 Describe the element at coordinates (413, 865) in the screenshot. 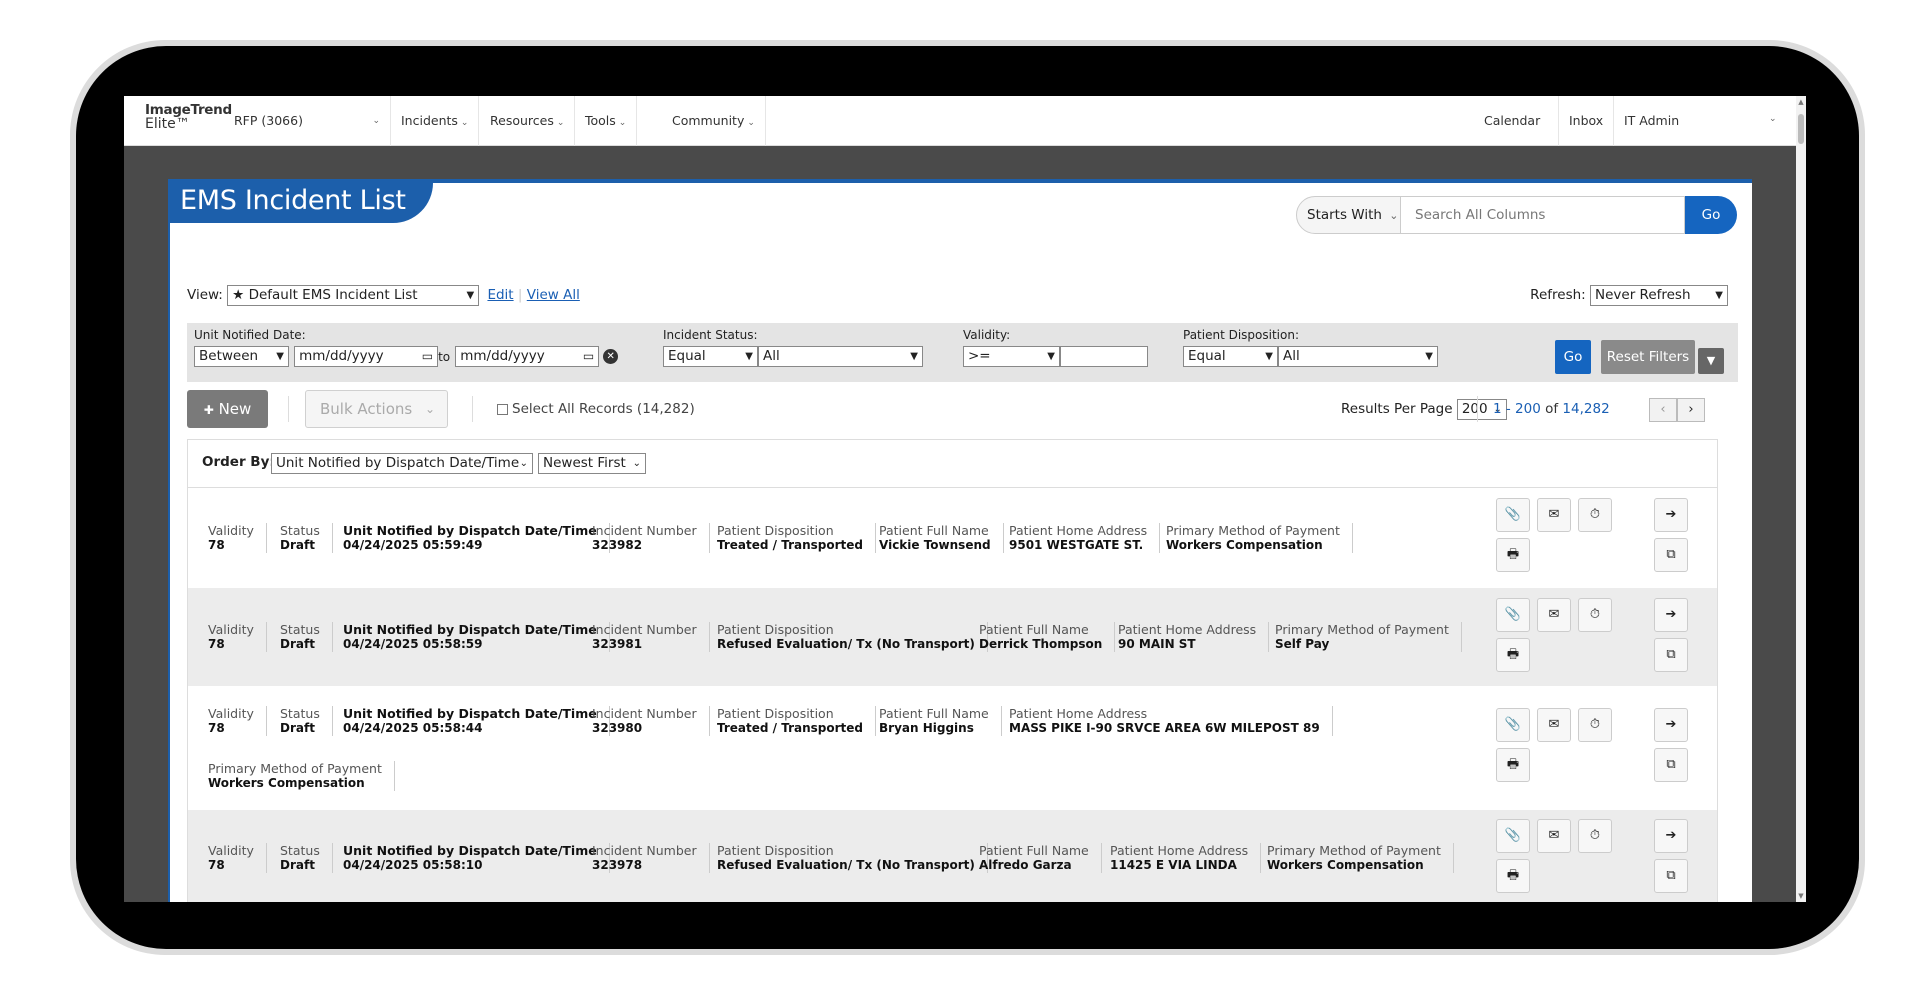

I see `field-value: 04/24/2025 05:58:10` at that location.